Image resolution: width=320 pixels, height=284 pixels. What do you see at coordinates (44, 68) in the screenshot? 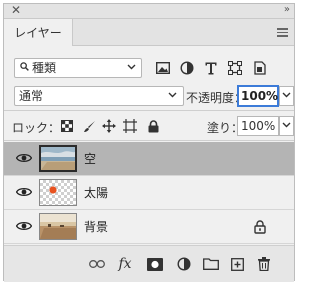
I see `filter-kind-label: 種類` at bounding box center [44, 68].